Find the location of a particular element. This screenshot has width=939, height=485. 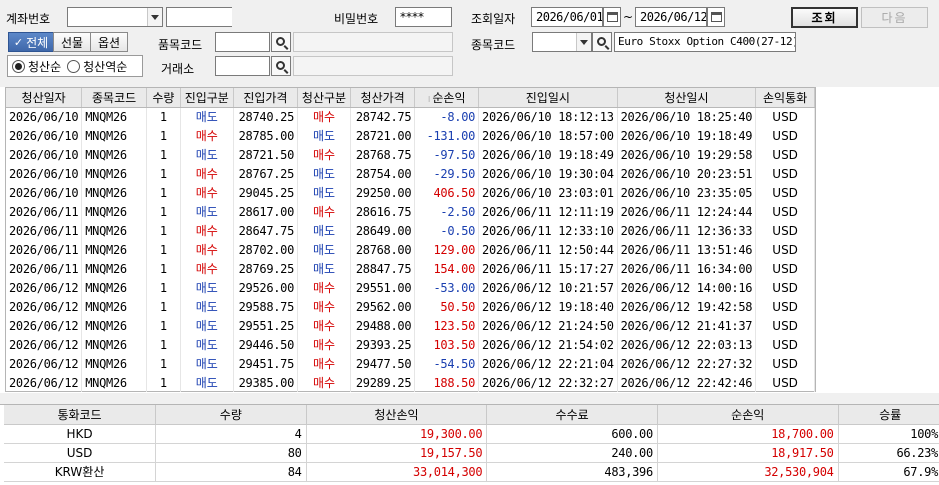

table-cell: 2026/06/12 21:41:37 is located at coordinates (687, 325).